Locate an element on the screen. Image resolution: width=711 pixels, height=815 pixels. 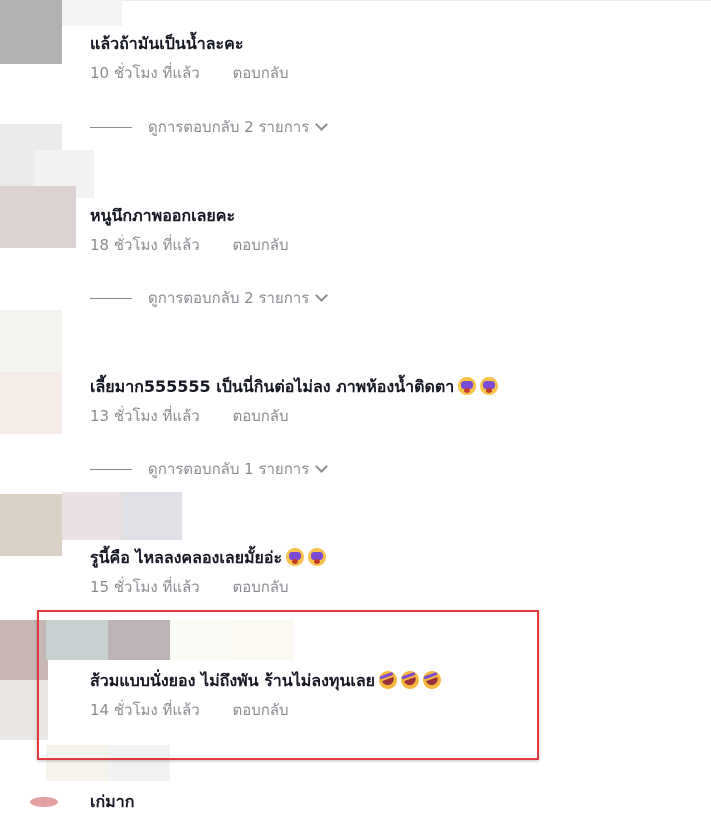
comment-text: หนูนึกภาพออกเลยคะ is located at coordinates (163, 215).